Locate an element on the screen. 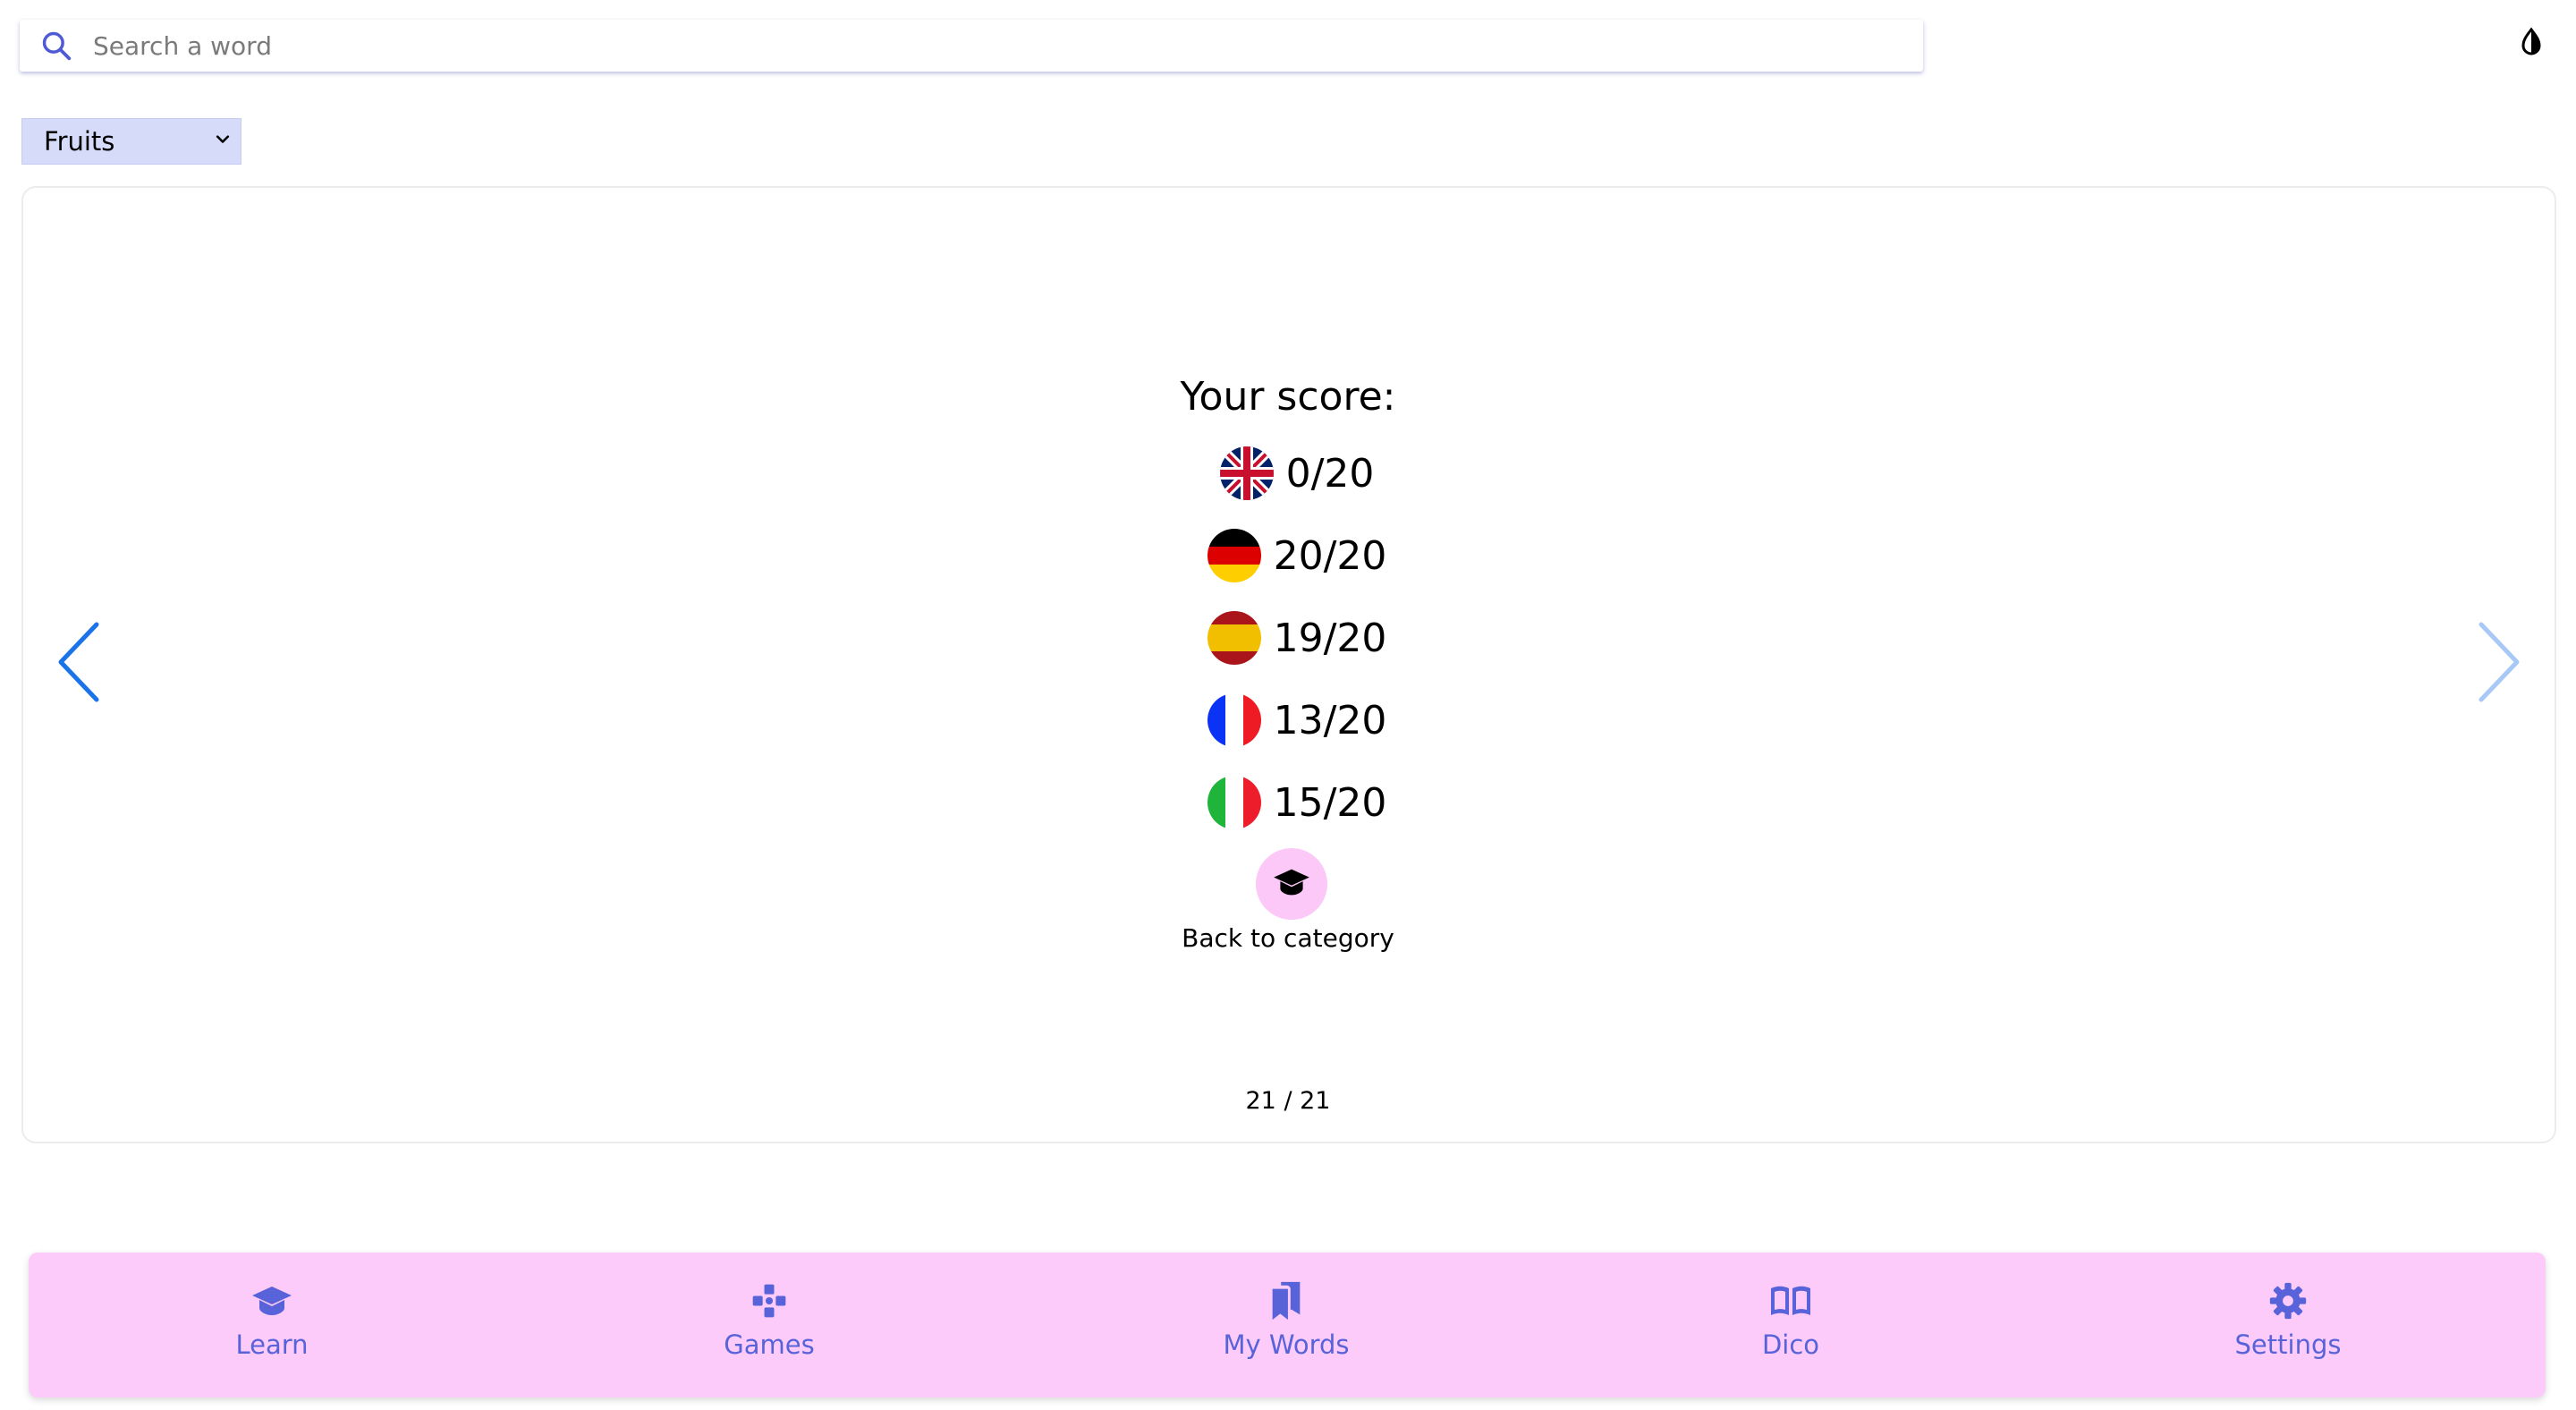 The image size is (2576, 1410). page-counter: 21 / 21 is located at coordinates (1288, 1101).